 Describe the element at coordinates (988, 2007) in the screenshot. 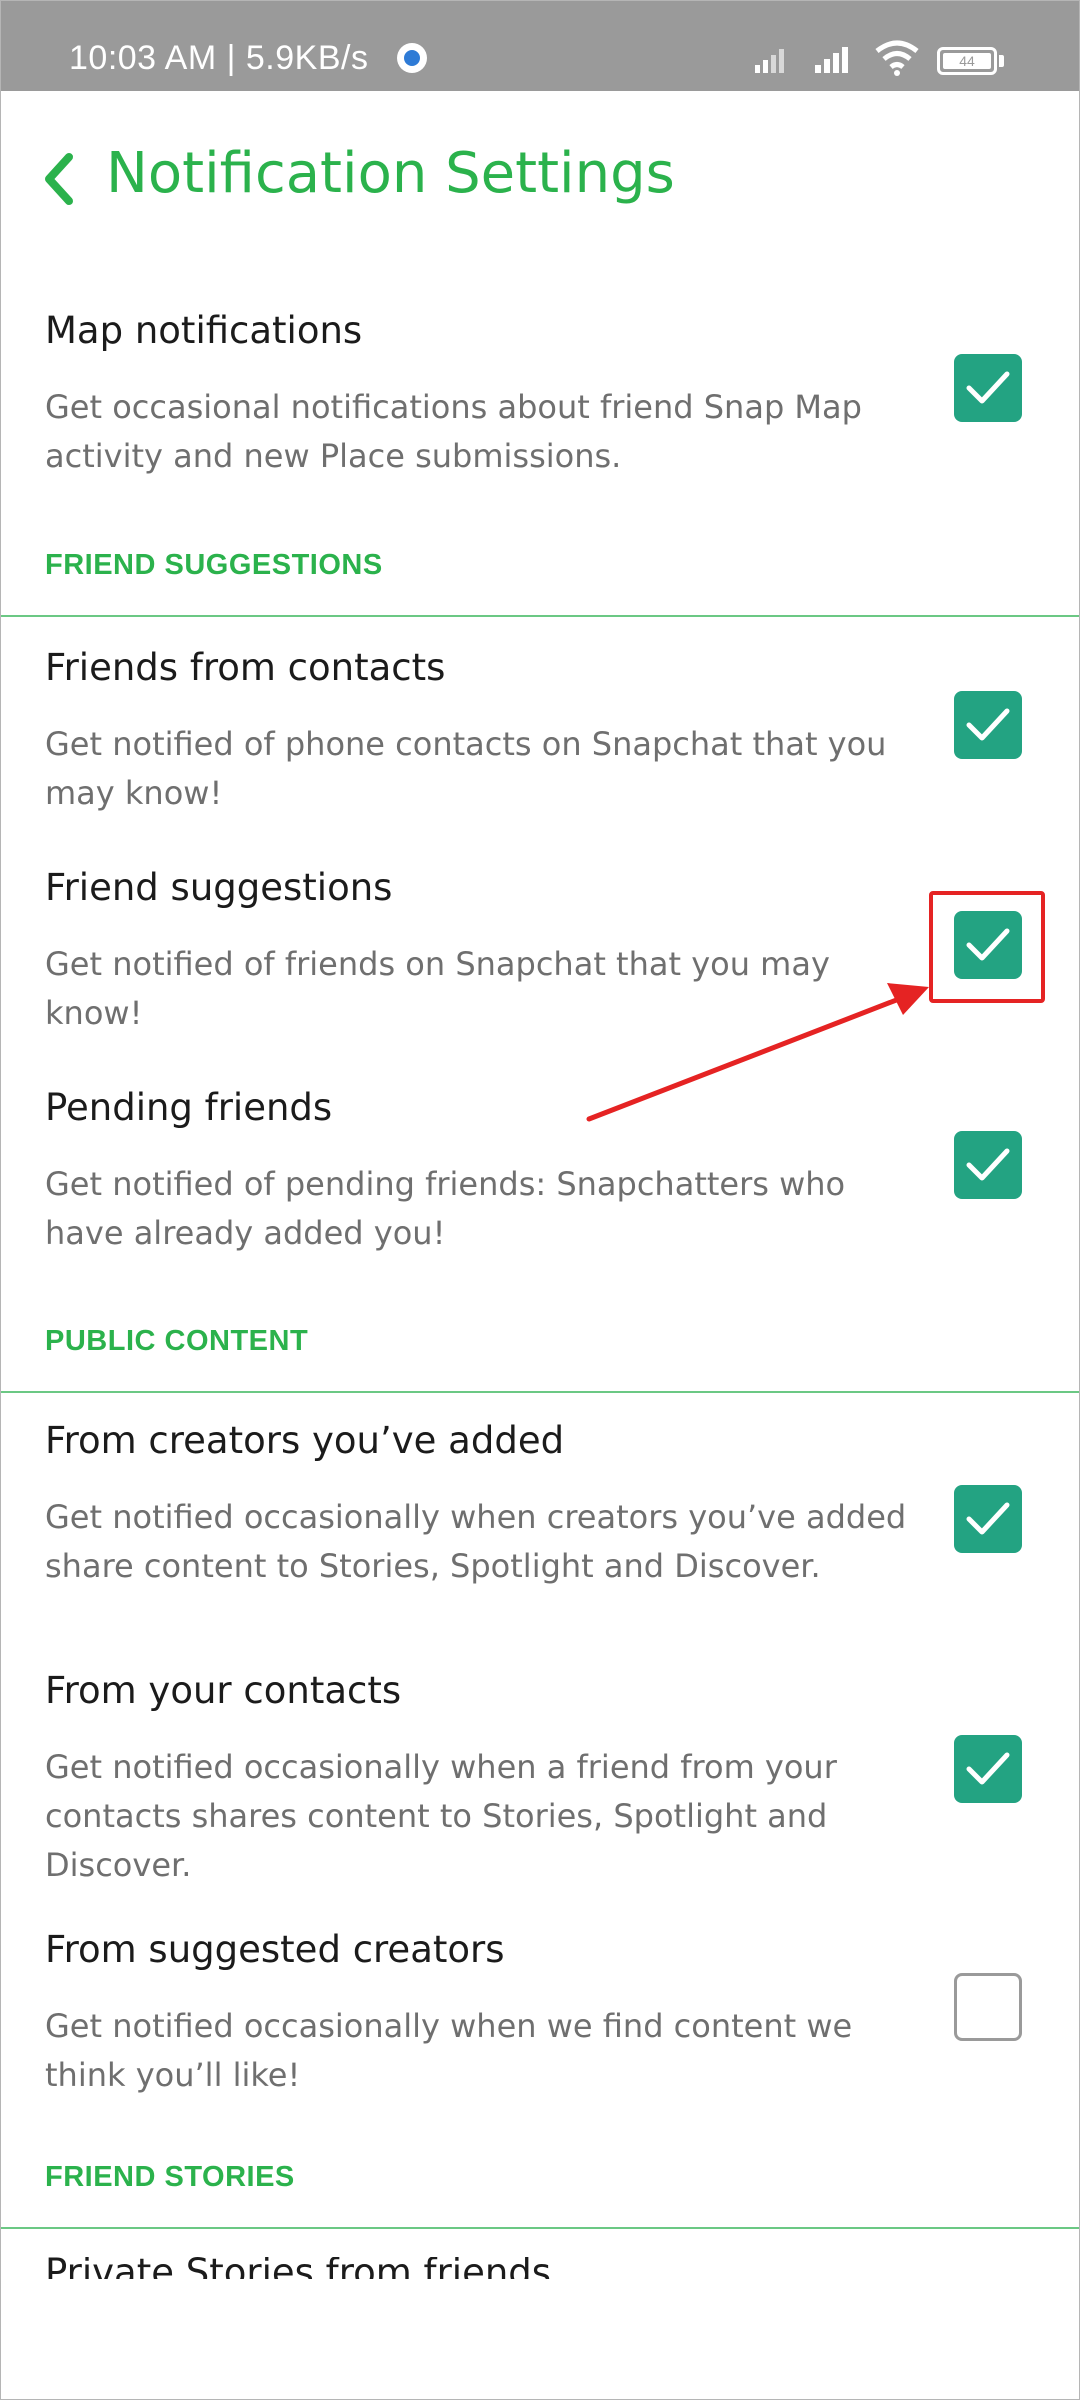

I see `checkbox-from-suggested-creators` at that location.